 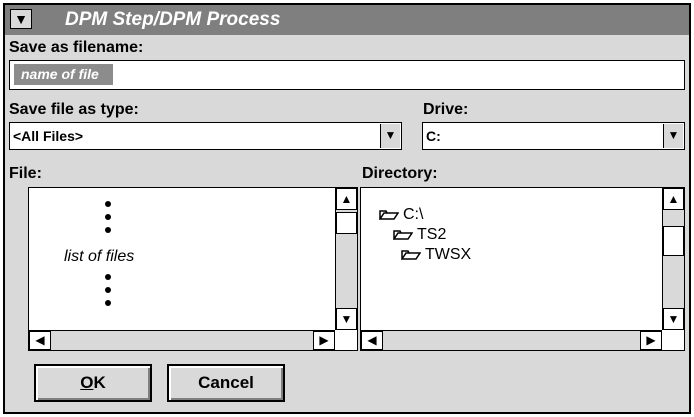 What do you see at coordinates (182, 340) in the screenshot?
I see `file-horizontal-scrollbar: ◀ ▶` at bounding box center [182, 340].